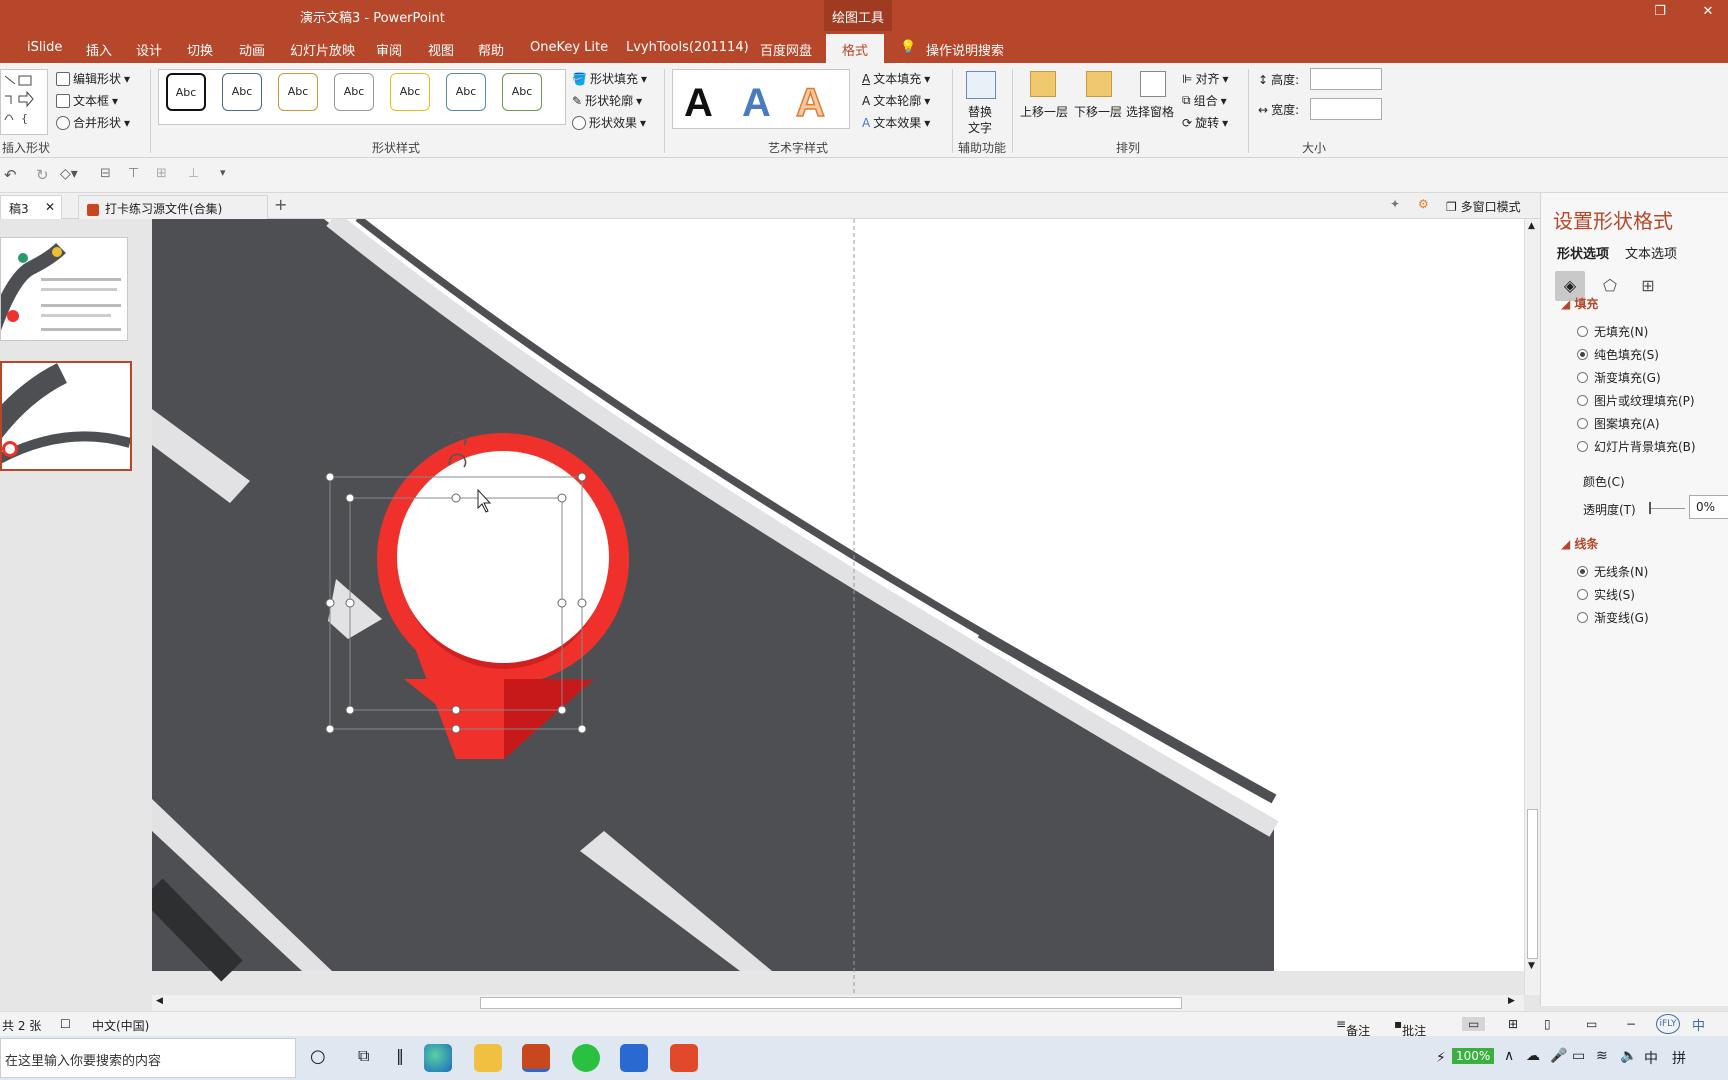  I want to click on tab-baidu: 百度网盘, so click(786, 49).